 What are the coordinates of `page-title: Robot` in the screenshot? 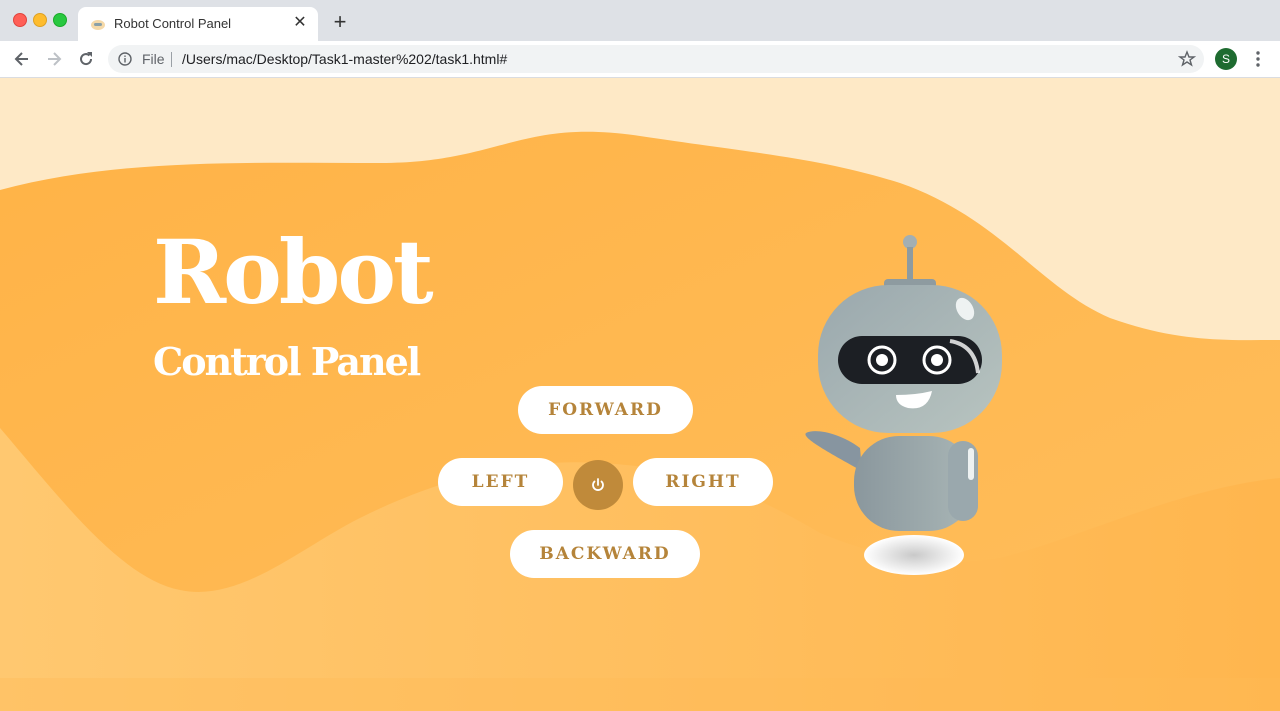 It's located at (293, 272).